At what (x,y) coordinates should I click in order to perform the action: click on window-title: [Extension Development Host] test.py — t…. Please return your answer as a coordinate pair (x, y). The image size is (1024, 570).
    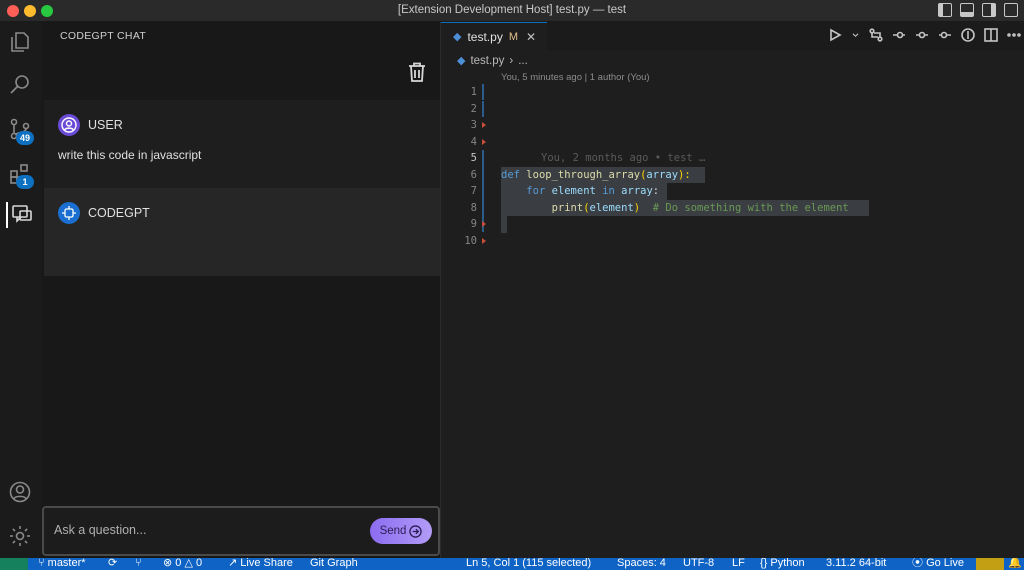
    Looking at the image, I should click on (512, 10).